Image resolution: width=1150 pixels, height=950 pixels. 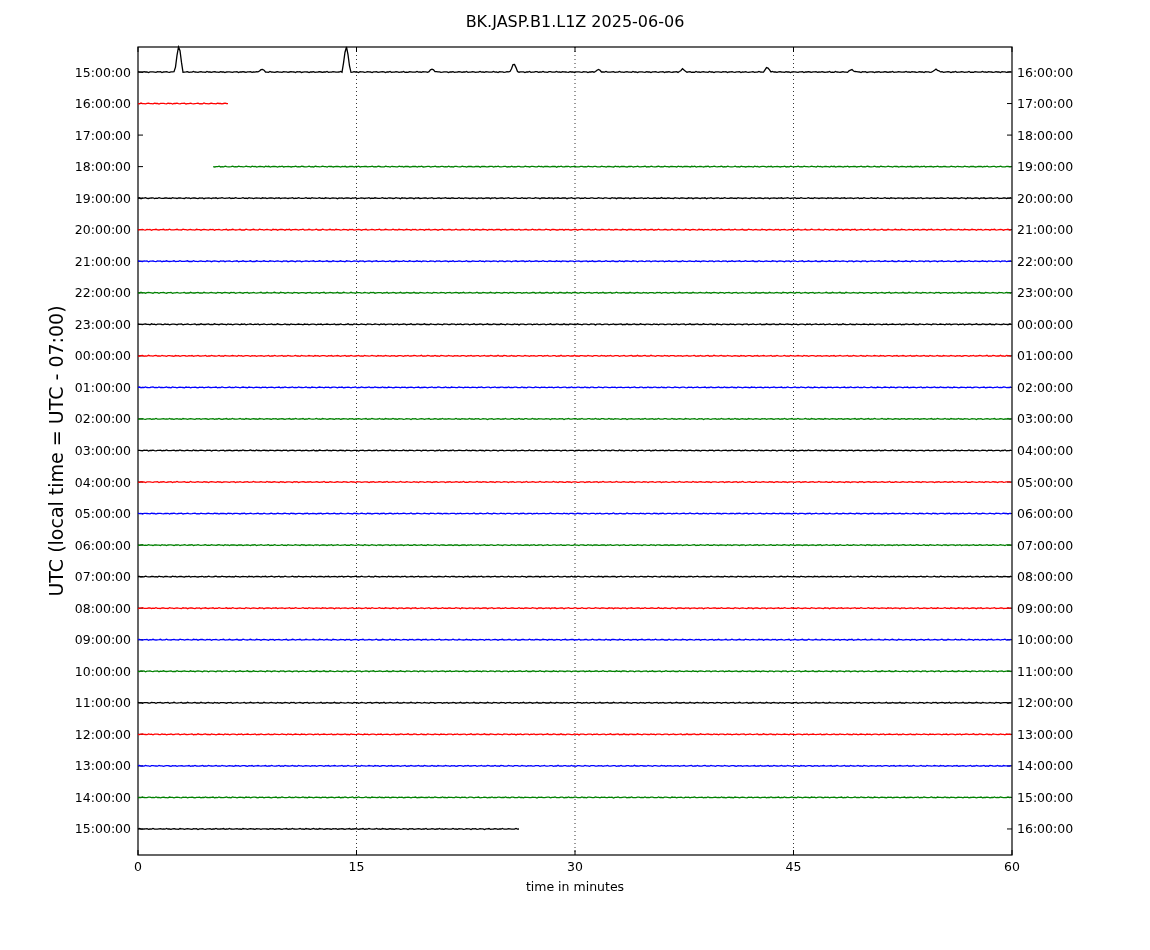 What do you see at coordinates (1045, 734) in the screenshot?
I see `right-time-label: 13:00:00` at bounding box center [1045, 734].